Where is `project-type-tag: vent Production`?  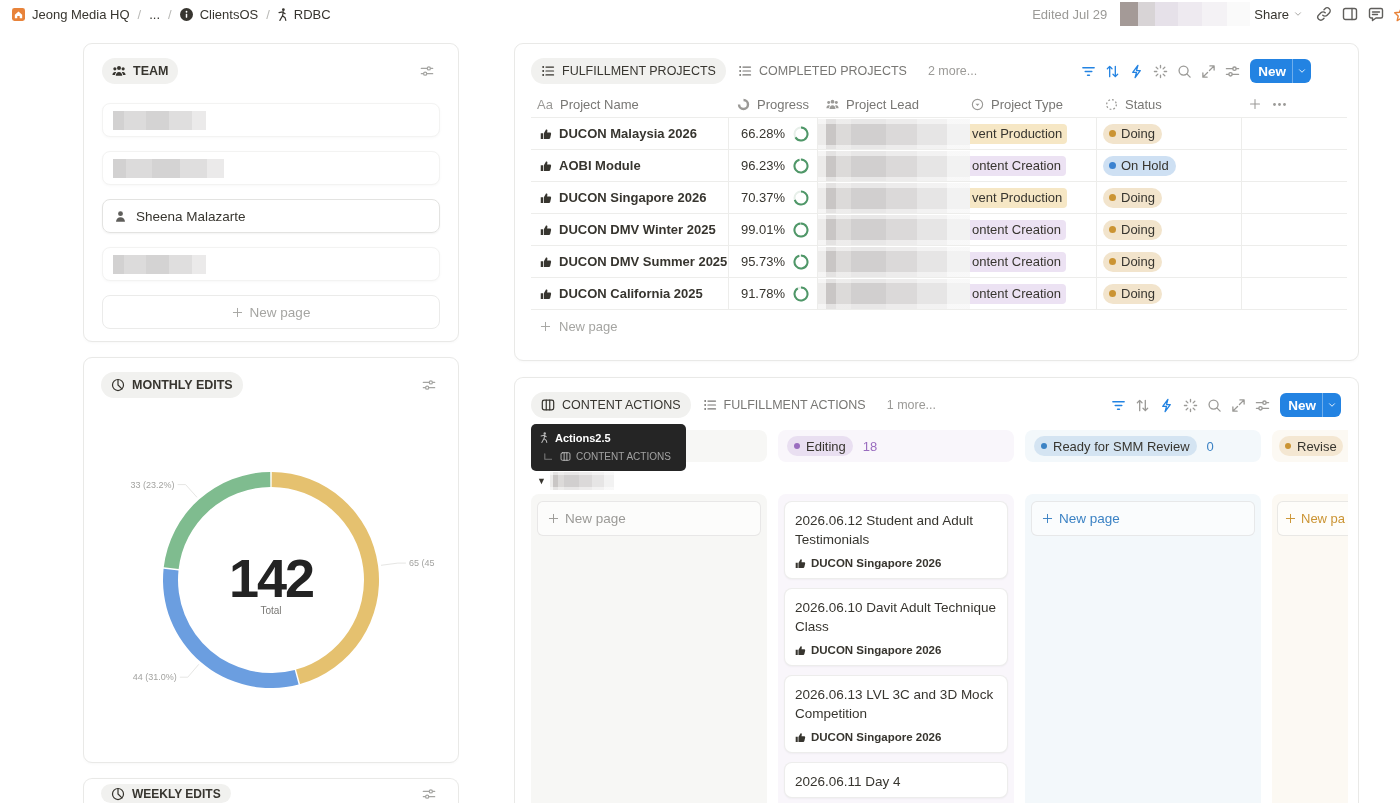
project-type-tag: vent Production is located at coordinates (1019, 133).